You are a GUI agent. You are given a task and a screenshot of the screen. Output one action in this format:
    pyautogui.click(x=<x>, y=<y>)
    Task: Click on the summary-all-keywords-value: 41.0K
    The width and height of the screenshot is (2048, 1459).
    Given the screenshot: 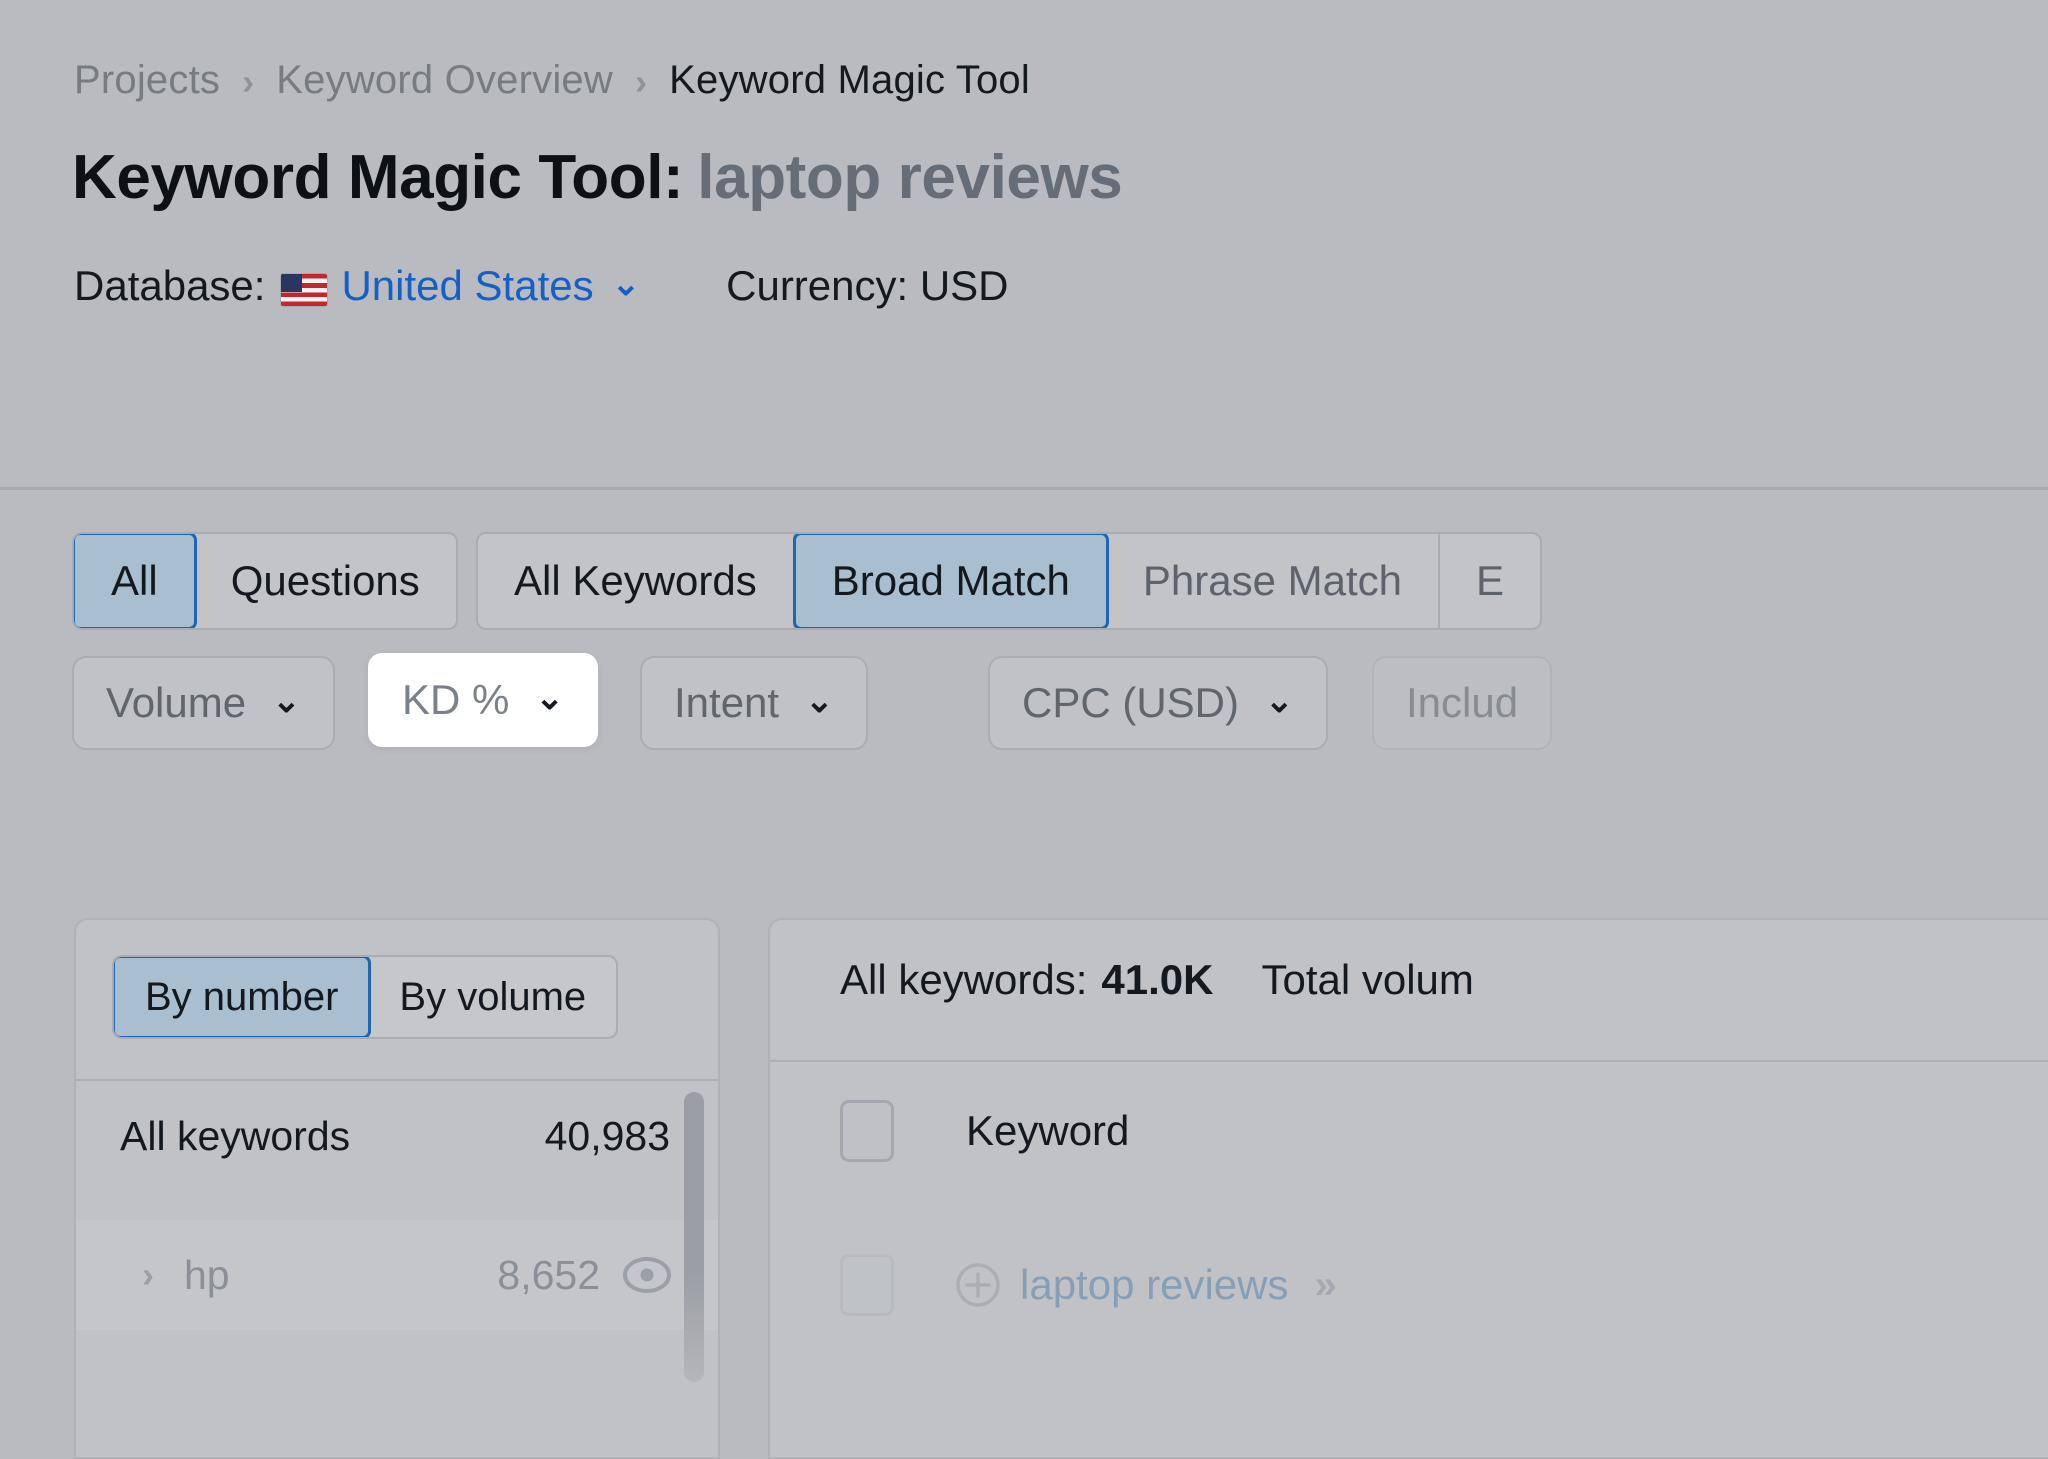 What is the action you would take?
    pyautogui.click(x=1157, y=979)
    